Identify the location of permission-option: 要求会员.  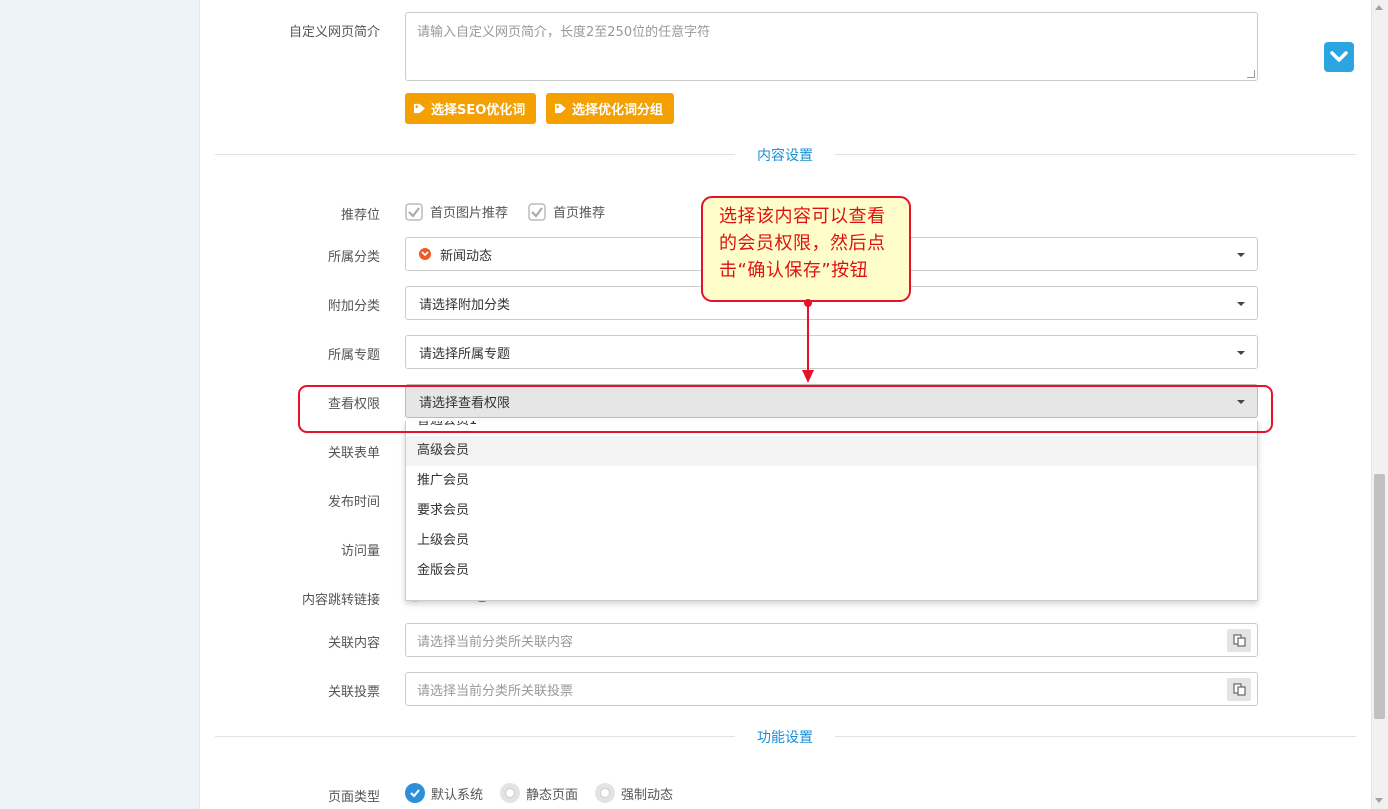
(831, 511).